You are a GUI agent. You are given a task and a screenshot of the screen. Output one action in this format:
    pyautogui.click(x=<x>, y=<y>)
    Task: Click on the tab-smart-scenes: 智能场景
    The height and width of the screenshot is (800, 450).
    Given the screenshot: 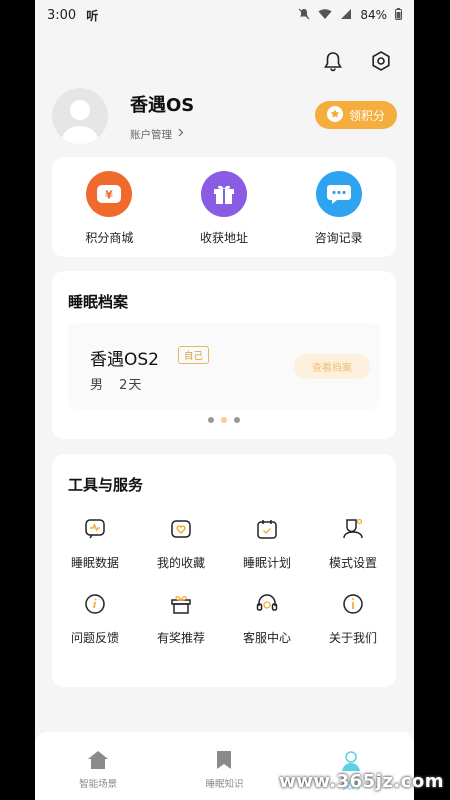 What is the action you would take?
    pyautogui.click(x=98, y=766)
    